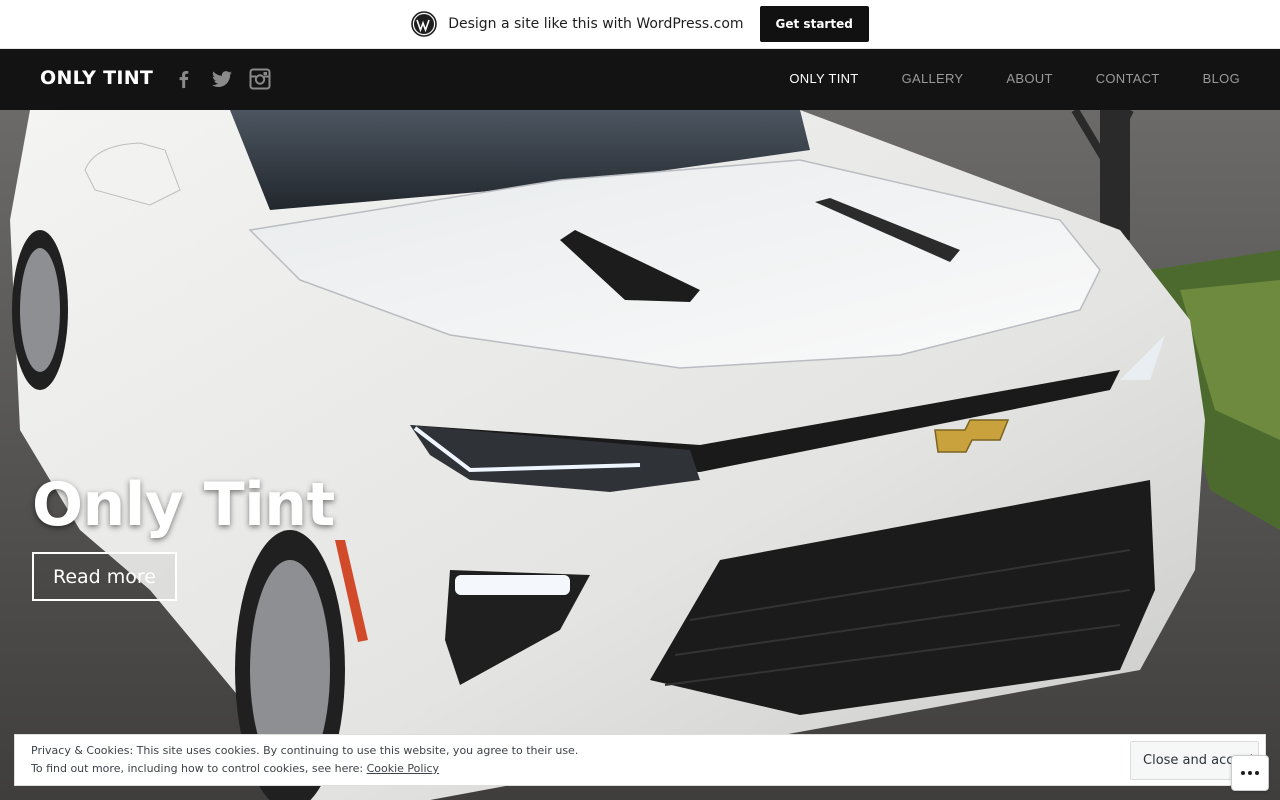 The image size is (1280, 800). I want to click on nav-item-gallery: GALLERY, so click(933, 78).